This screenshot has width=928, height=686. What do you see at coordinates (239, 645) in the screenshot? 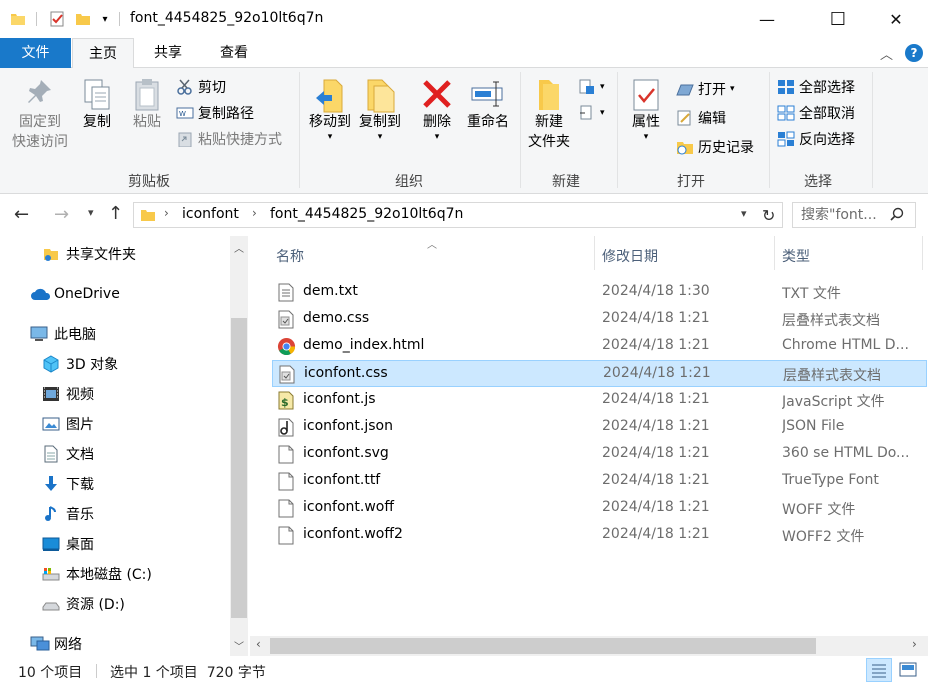
I see `scroll-down-icon: ﹀` at bounding box center [239, 645].